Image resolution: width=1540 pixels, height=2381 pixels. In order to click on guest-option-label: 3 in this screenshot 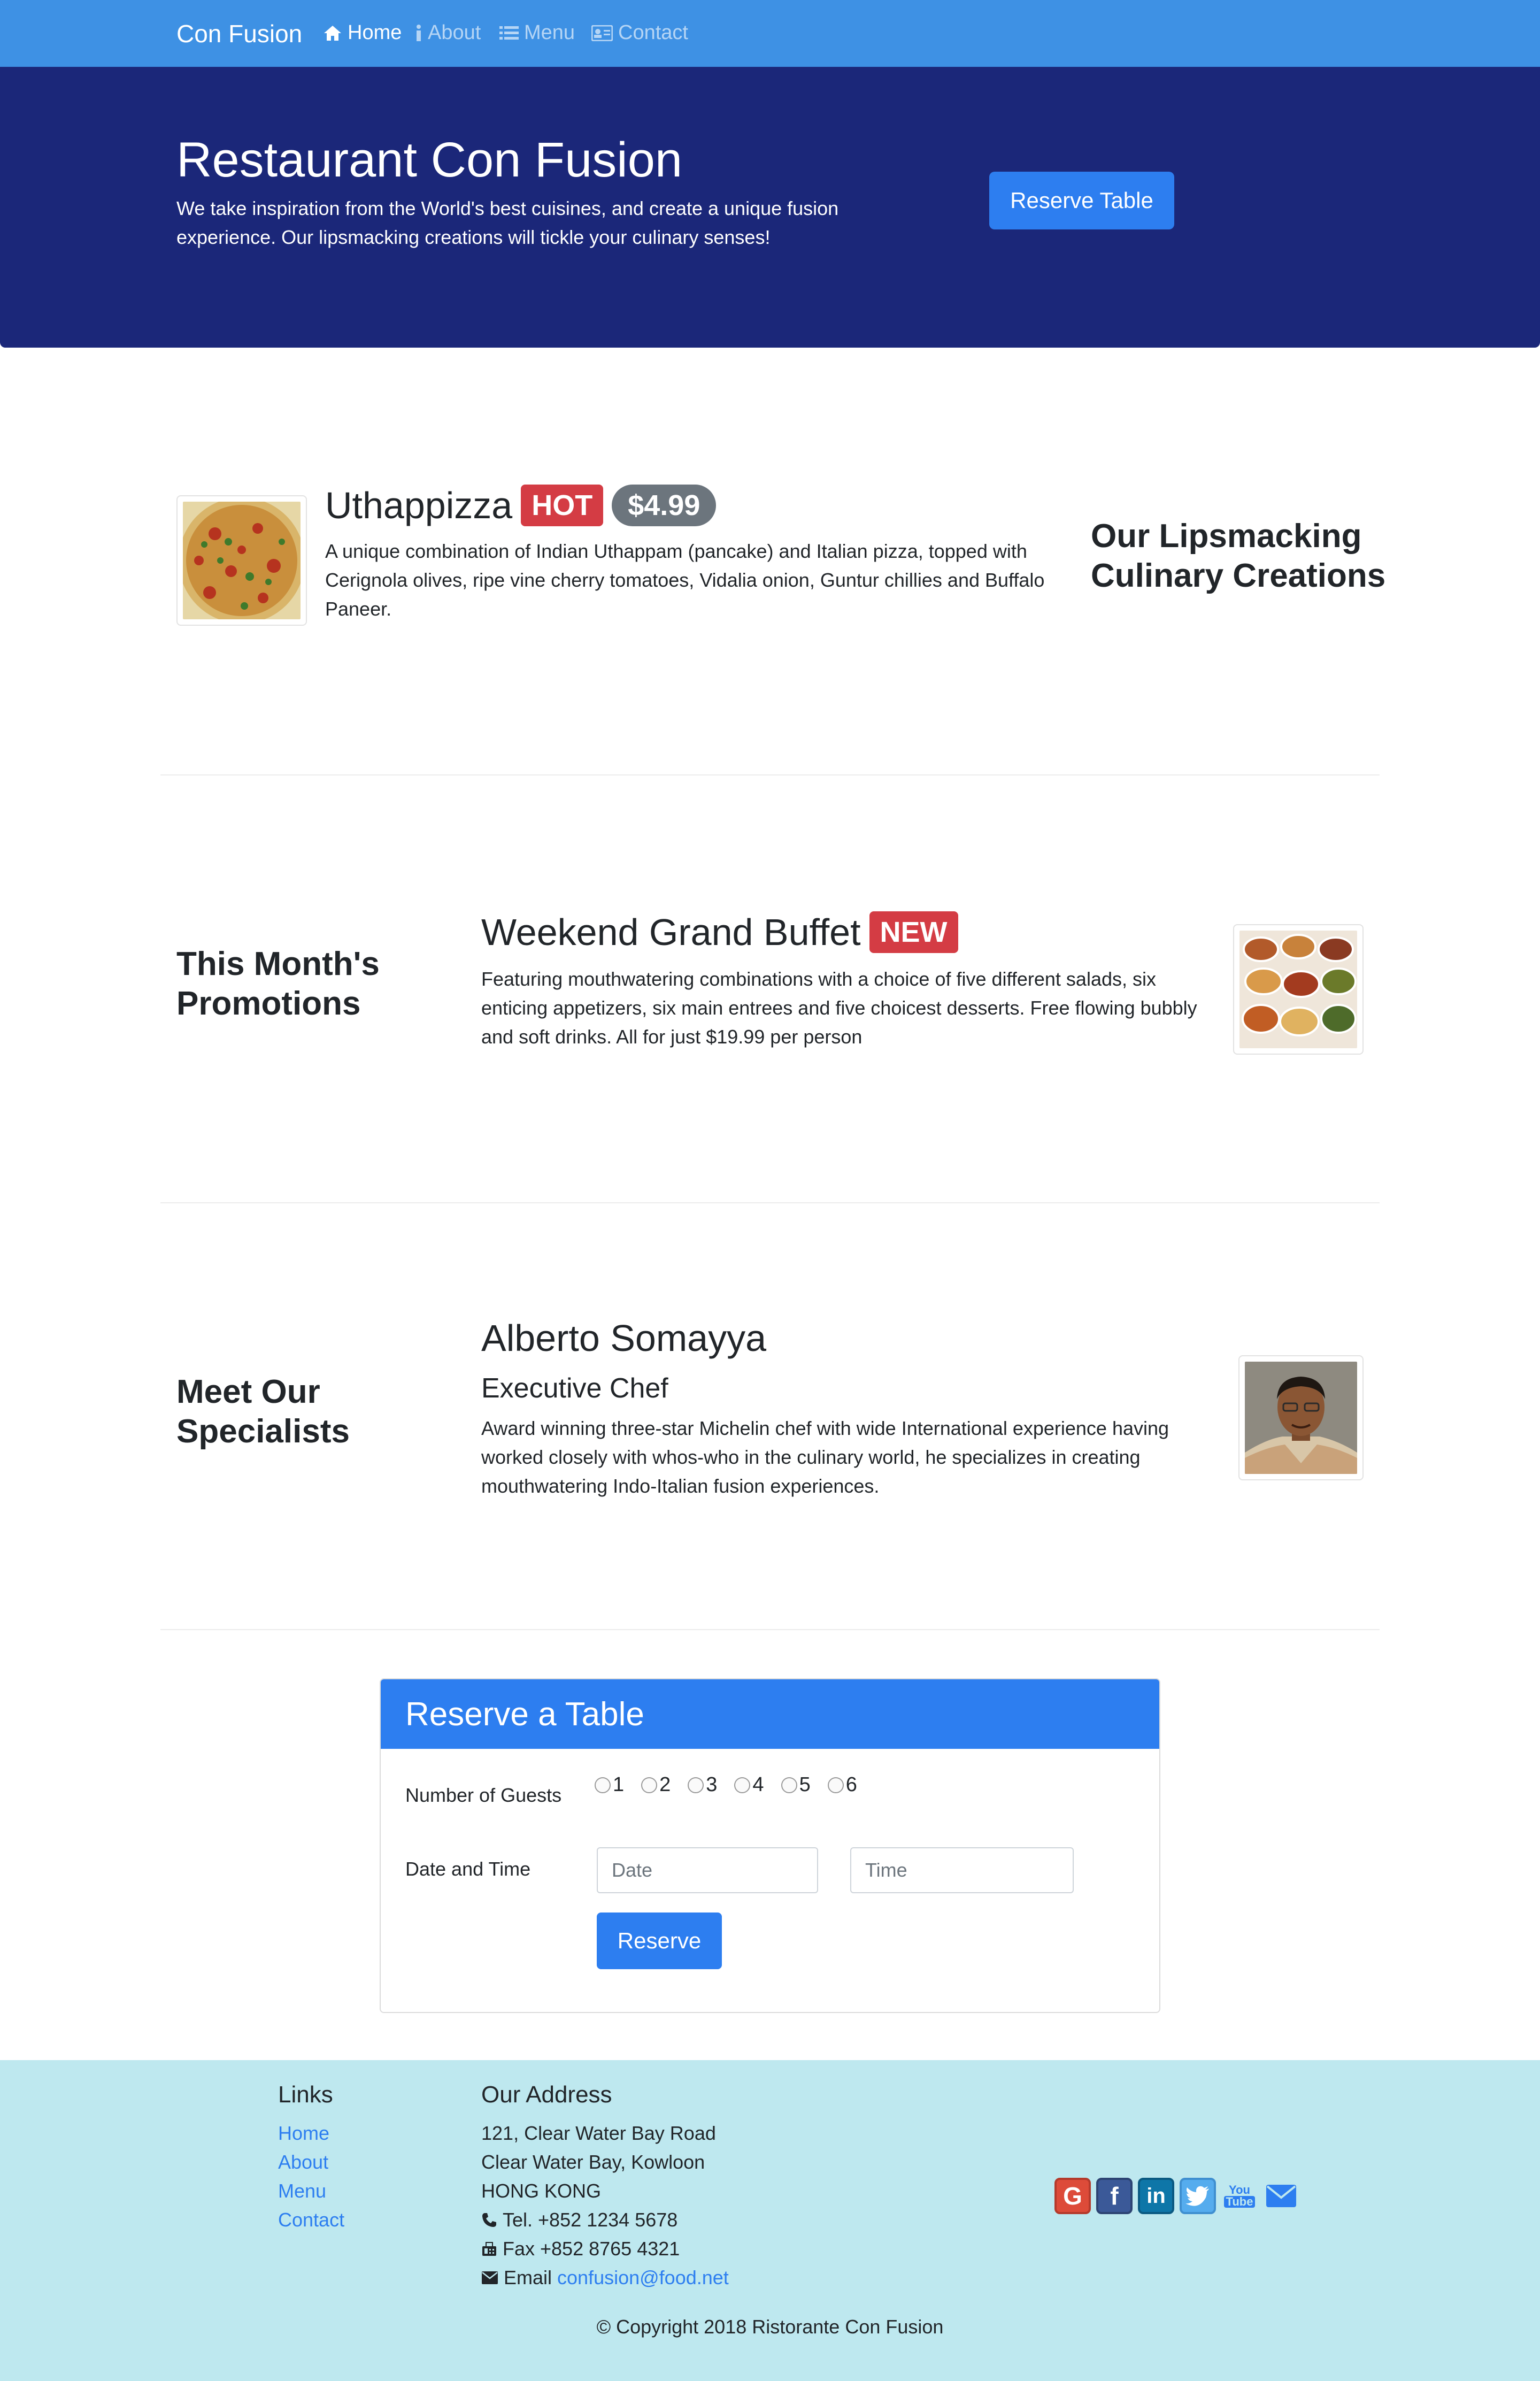, I will do `click(712, 1784)`.